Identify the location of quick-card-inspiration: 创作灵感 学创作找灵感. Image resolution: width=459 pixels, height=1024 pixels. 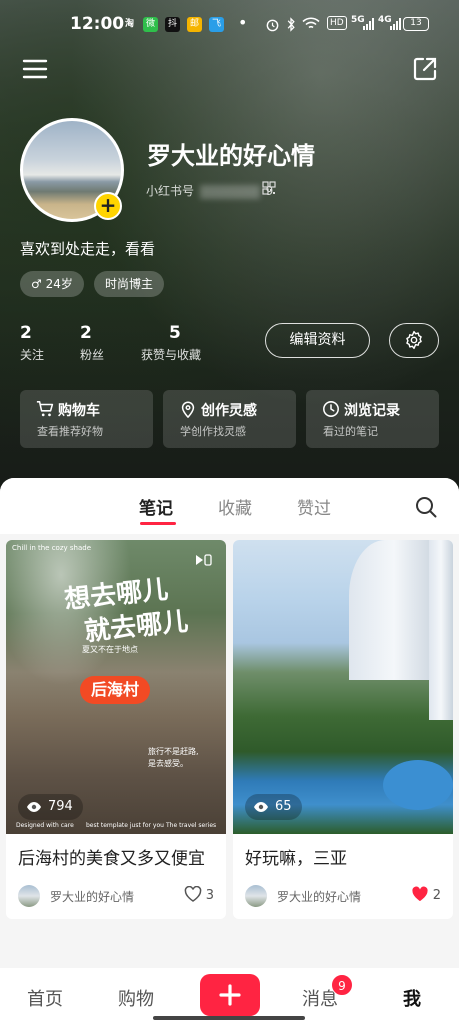
(229, 419).